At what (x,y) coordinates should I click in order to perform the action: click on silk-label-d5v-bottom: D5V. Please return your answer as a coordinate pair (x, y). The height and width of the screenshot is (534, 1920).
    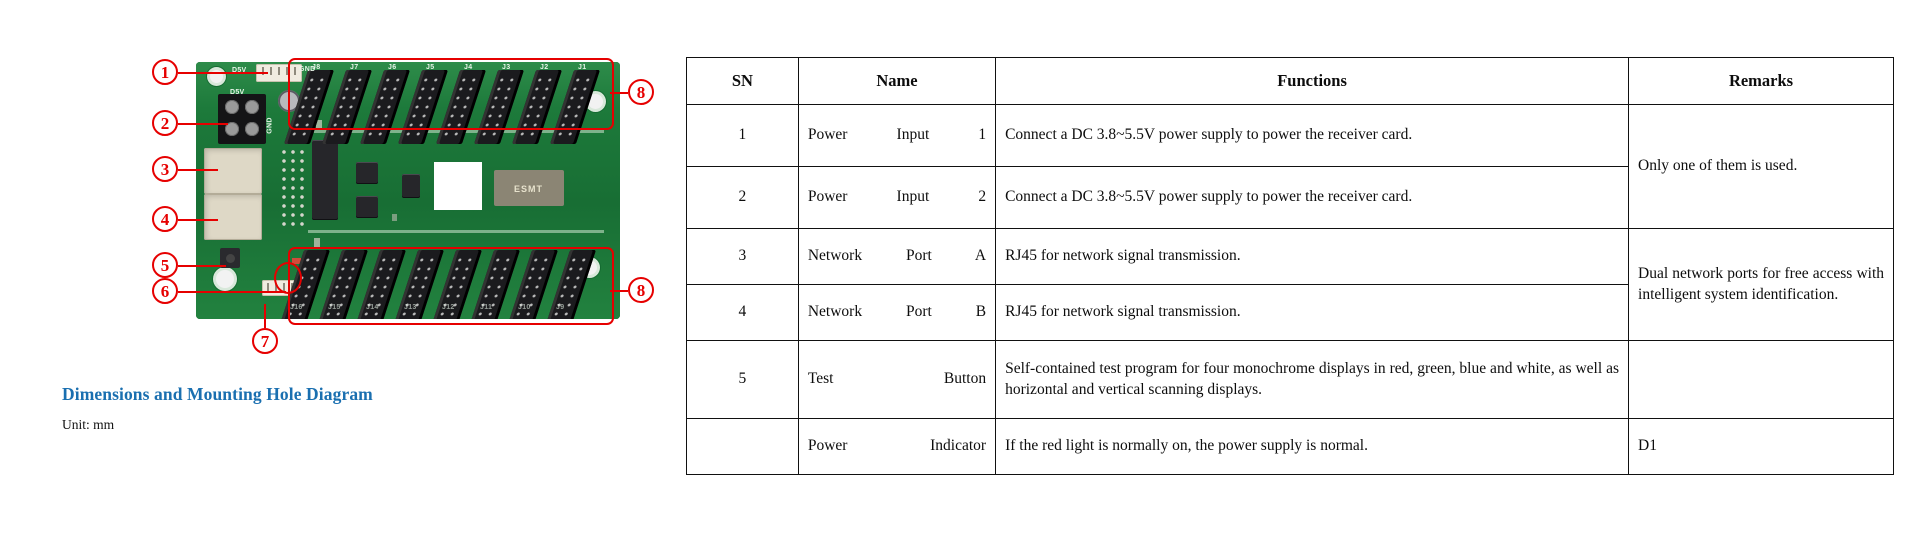
    Looking at the image, I should click on (237, 92).